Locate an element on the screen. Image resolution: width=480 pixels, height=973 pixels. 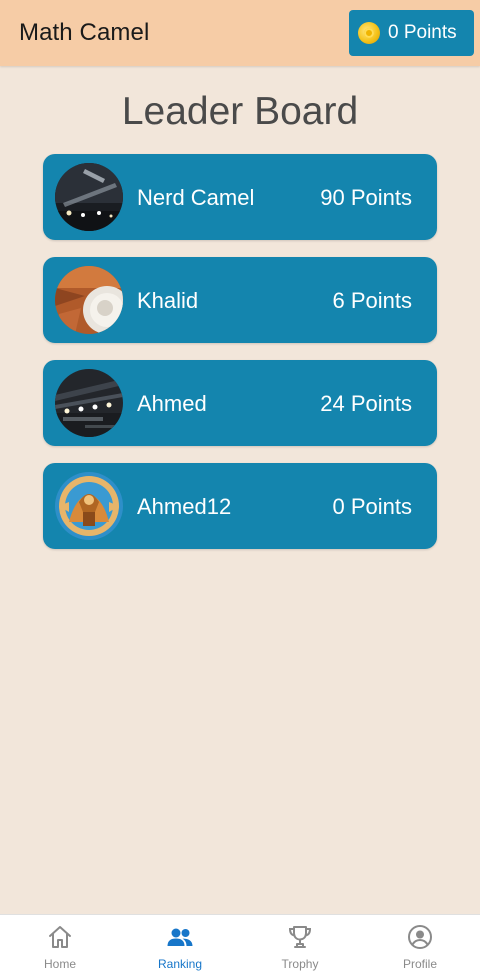
points-button: 0 Points is located at coordinates (411, 33).